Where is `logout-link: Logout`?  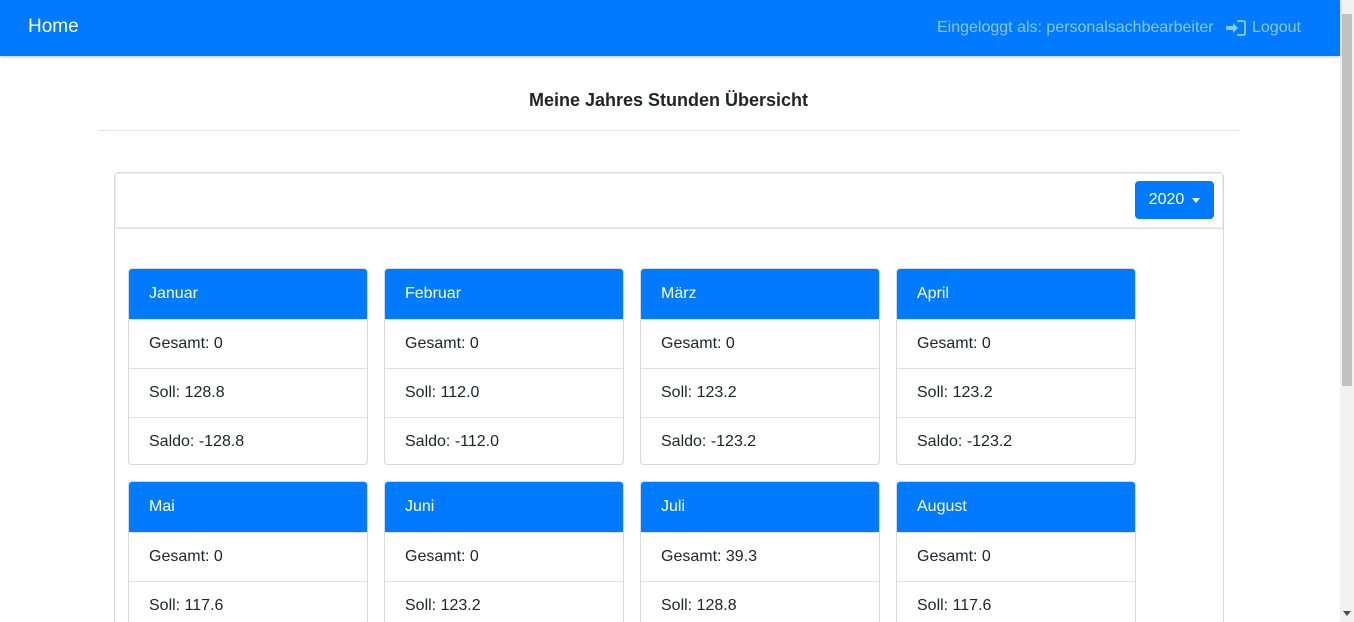
logout-link: Logout is located at coordinates (1263, 28).